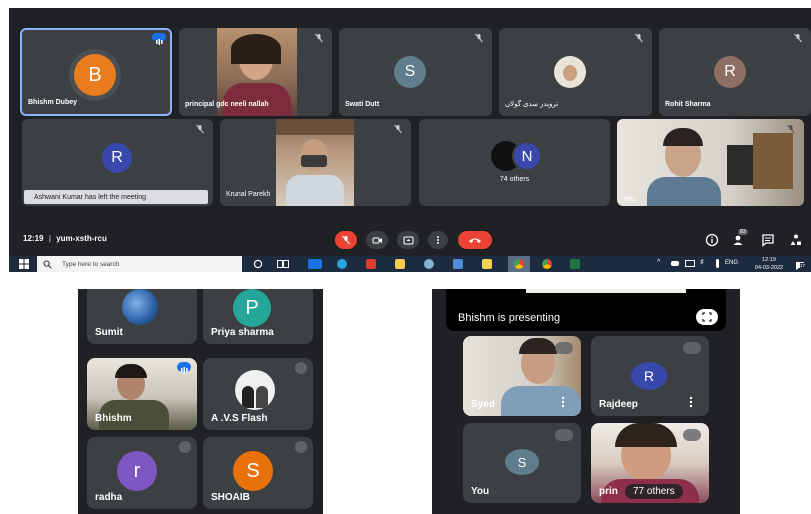 This screenshot has height=514, width=811. I want to click on participant-tile-radha: r radha, so click(142, 473).